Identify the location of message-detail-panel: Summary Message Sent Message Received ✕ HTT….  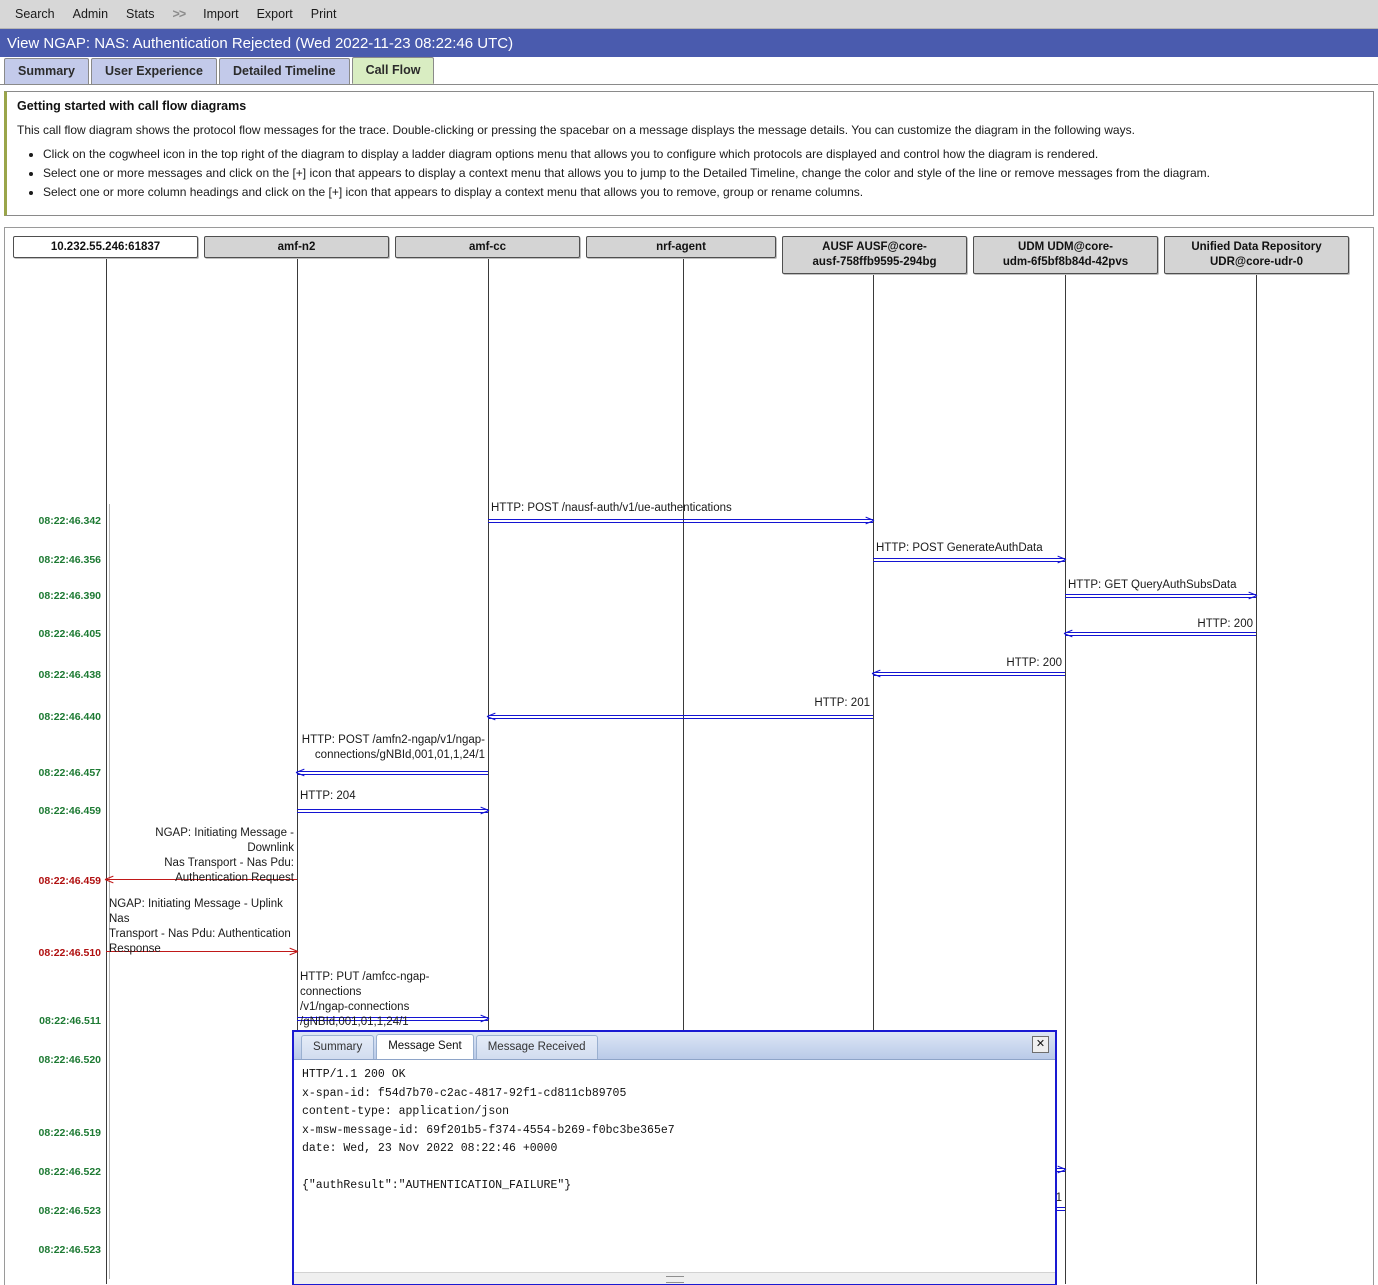
(674, 1157).